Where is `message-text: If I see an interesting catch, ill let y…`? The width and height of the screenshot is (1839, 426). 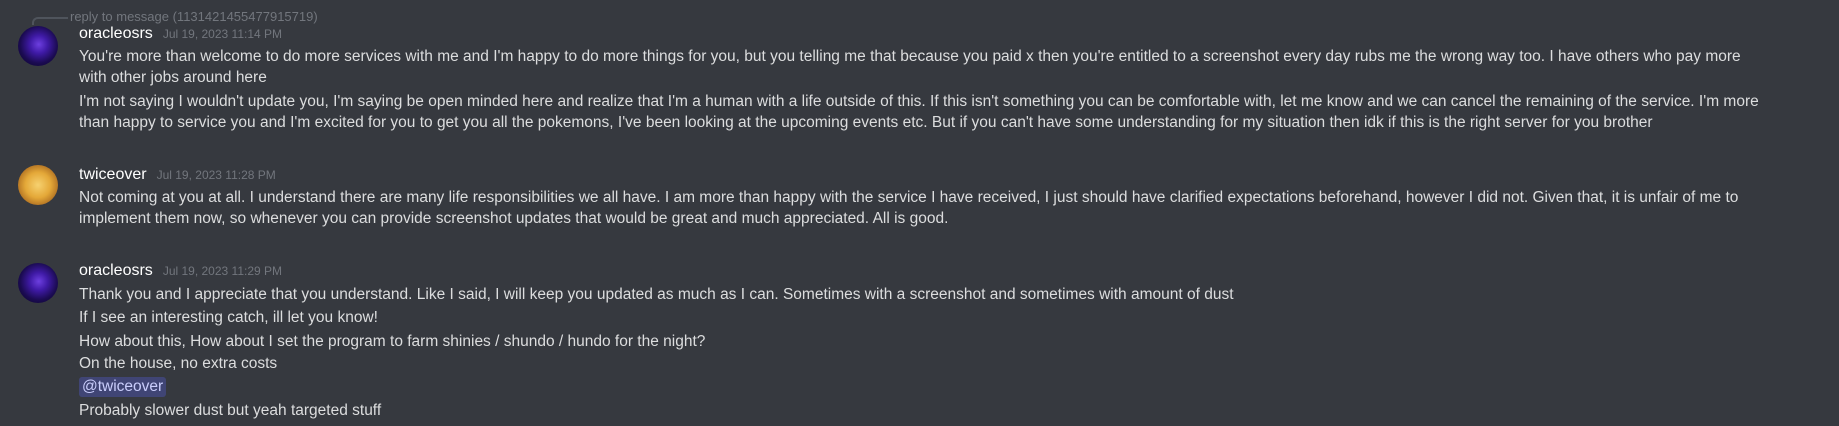
message-text: If I see an interesting catch, ill let y… is located at coordinates (228, 317).